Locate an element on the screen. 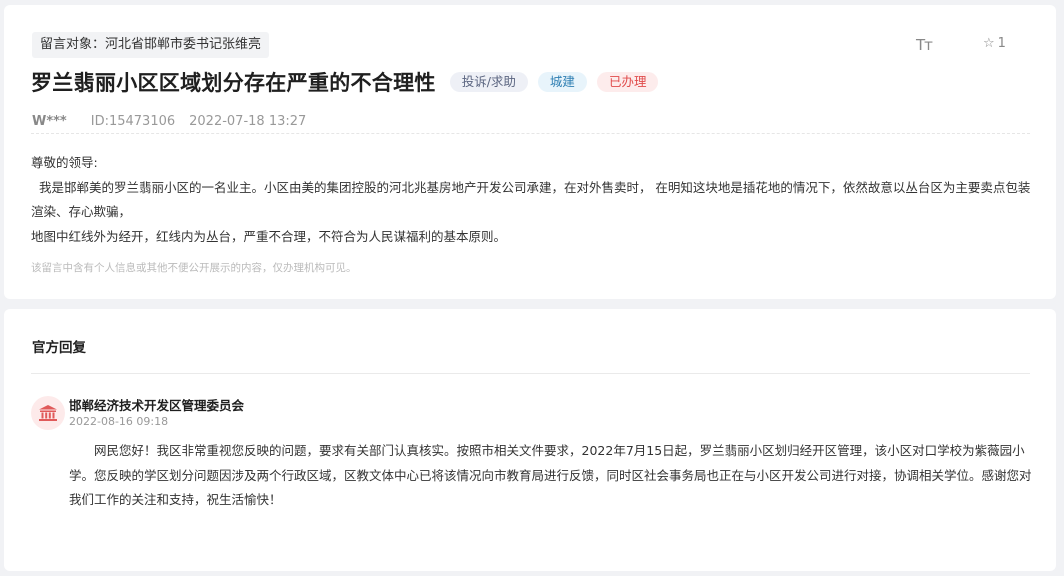 The width and height of the screenshot is (1064, 576). font-size-button: Tт is located at coordinates (924, 45).